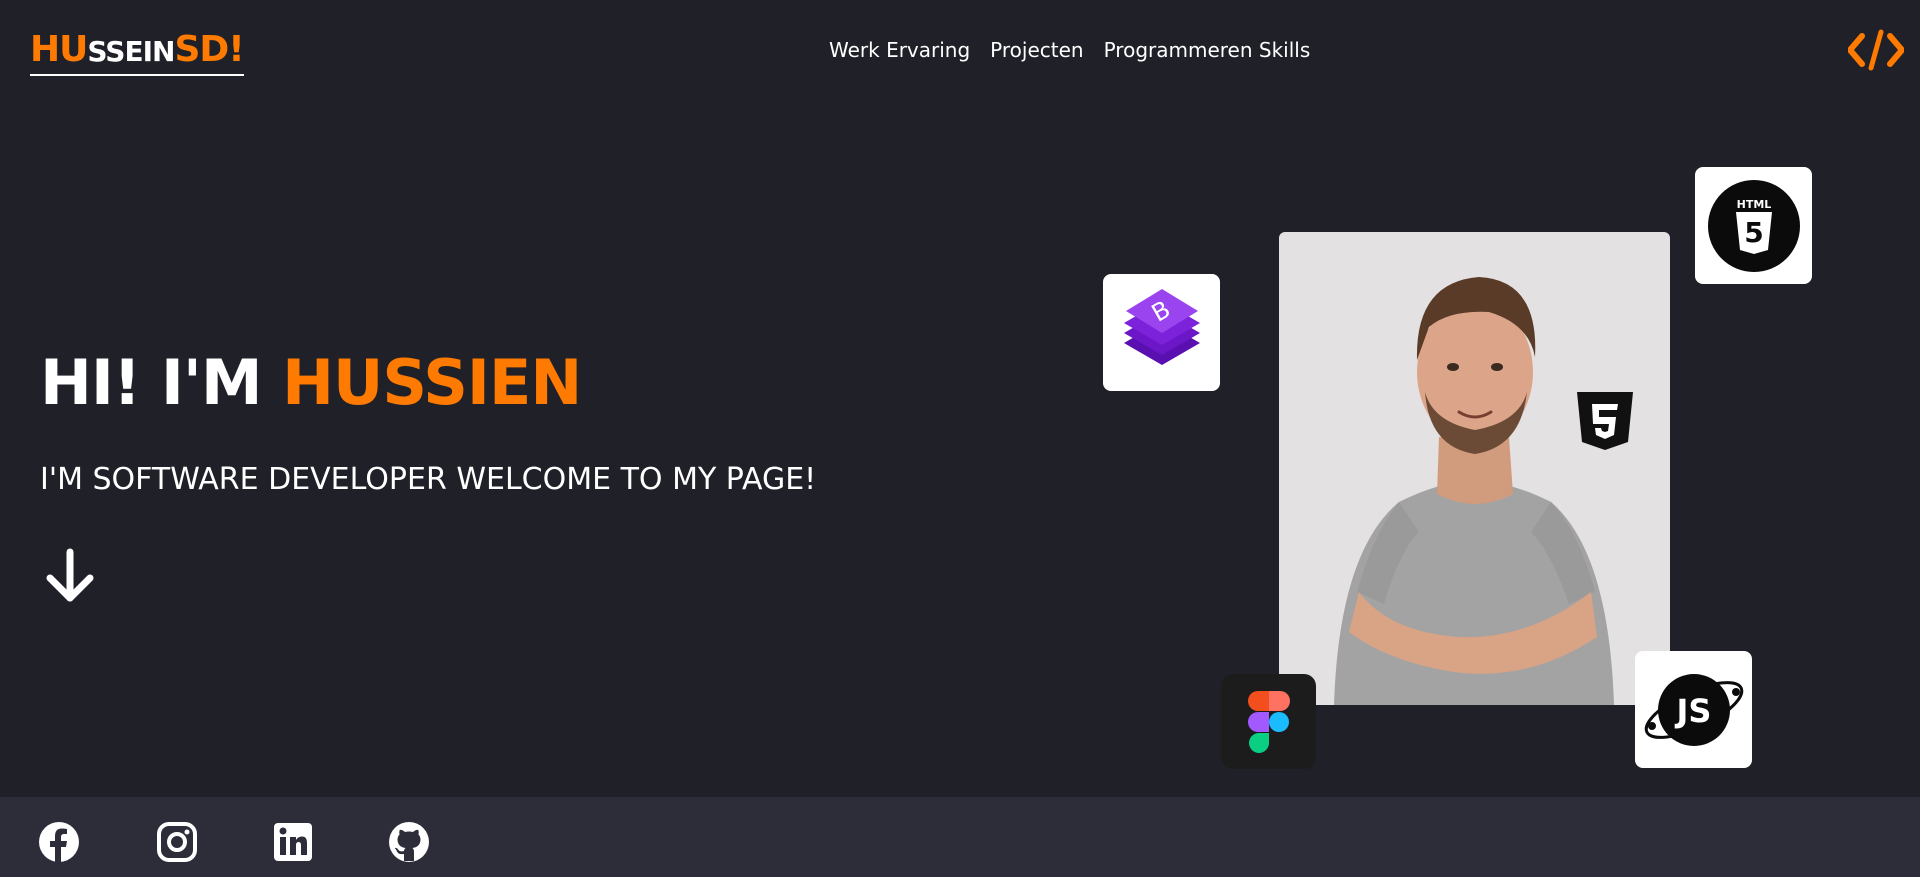 The height and width of the screenshot is (877, 1920). I want to click on bootstrap-card: B, so click(1161, 332).